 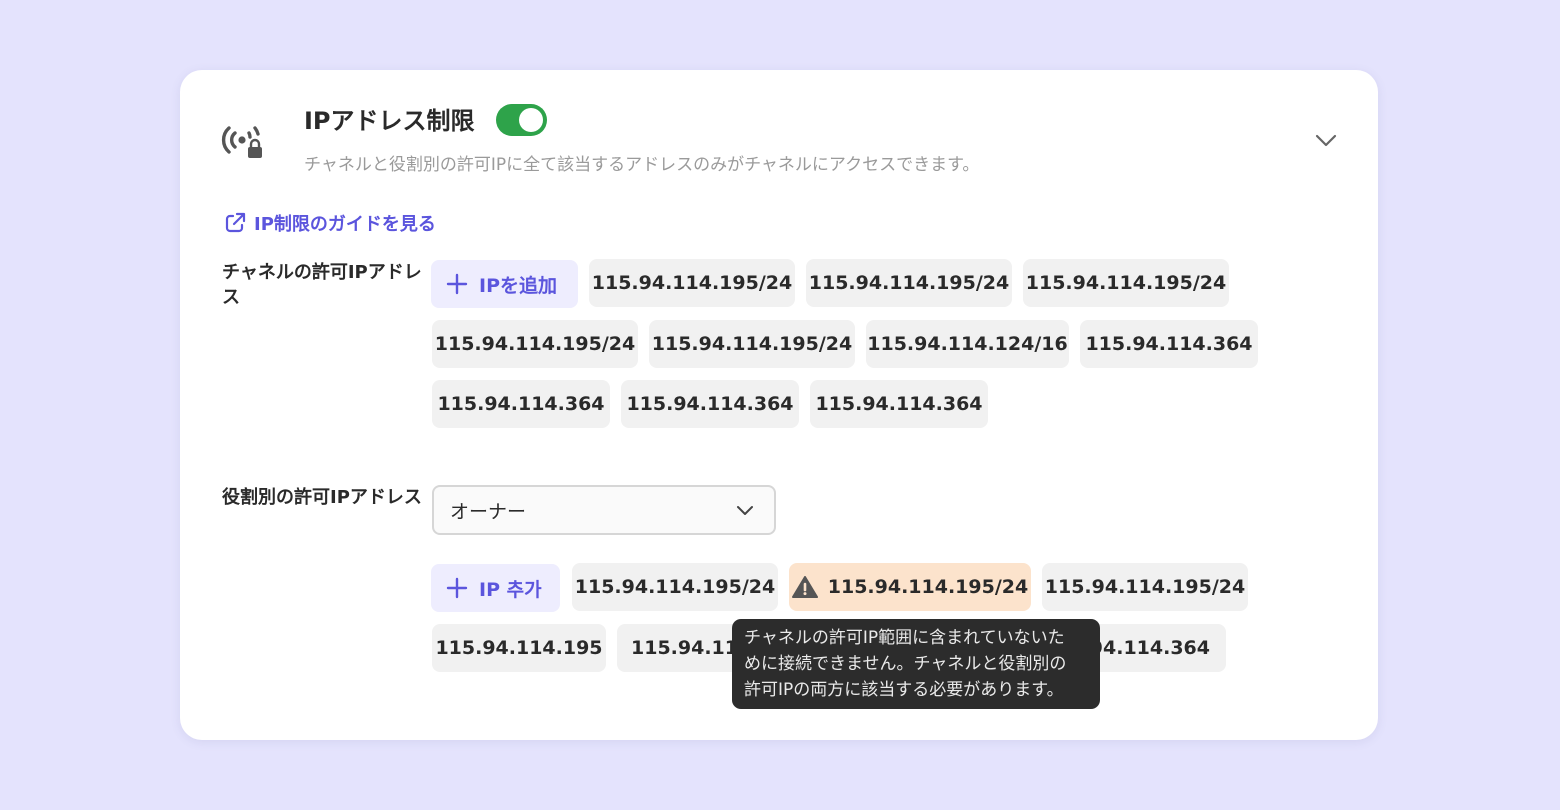 What do you see at coordinates (322, 285) in the screenshot?
I see `channel-ip-label: チャネルの許可IPアドレス` at bounding box center [322, 285].